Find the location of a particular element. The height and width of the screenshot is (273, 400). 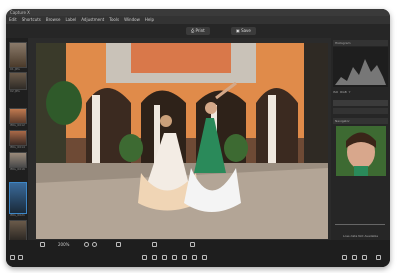

menu-label: Label is located at coordinates (70, 20).